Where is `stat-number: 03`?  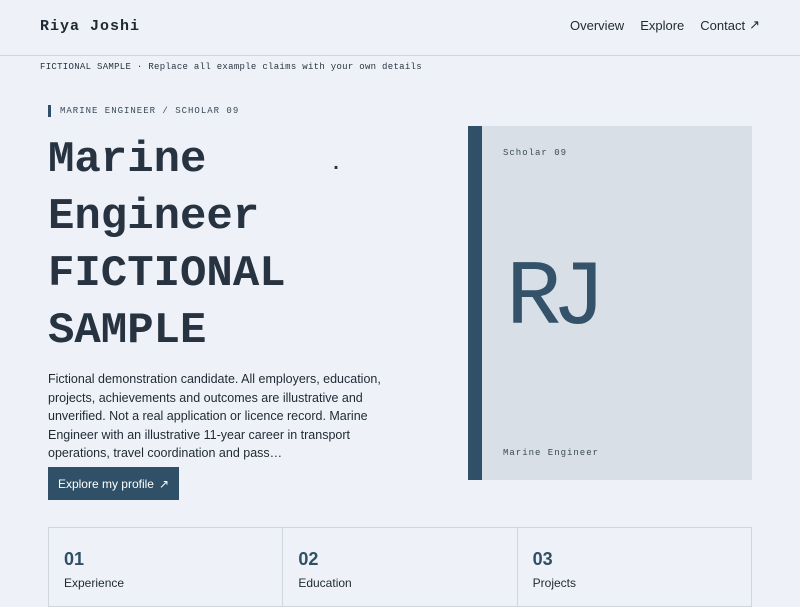
stat-number: 03 is located at coordinates (542, 559).